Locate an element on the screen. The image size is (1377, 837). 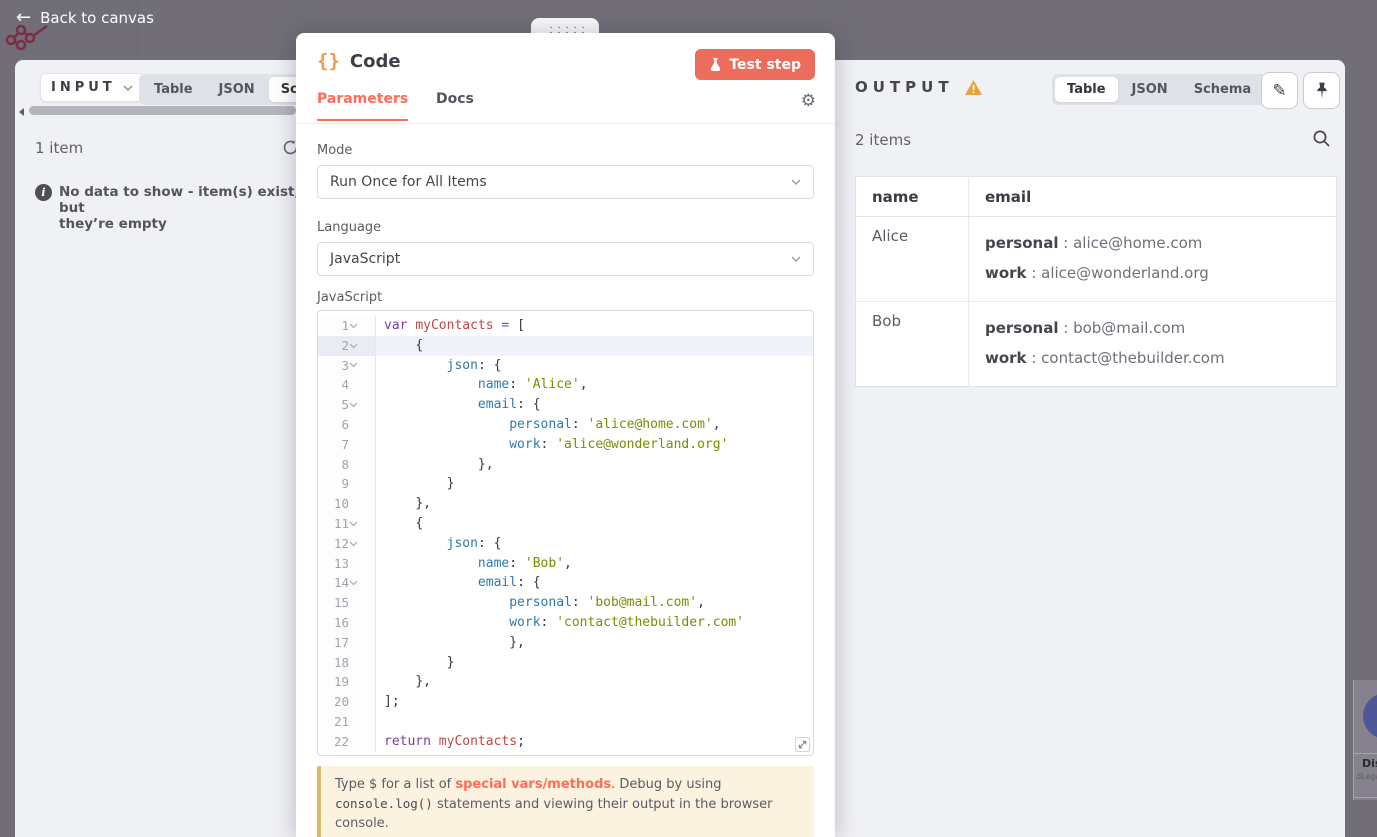
language-field-label: Language is located at coordinates (349, 227).